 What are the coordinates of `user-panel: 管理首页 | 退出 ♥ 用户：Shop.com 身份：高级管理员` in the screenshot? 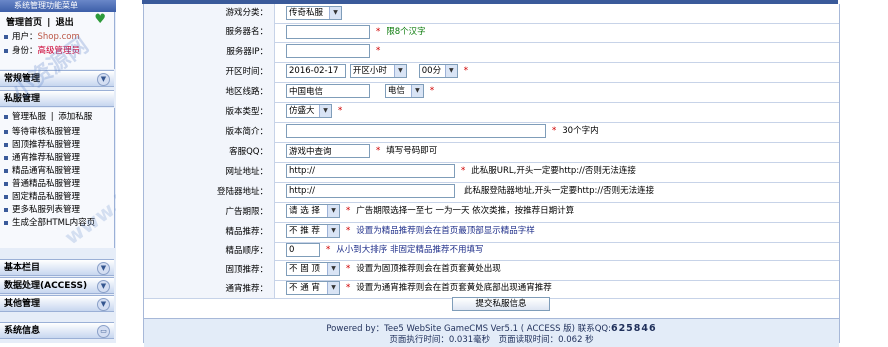 It's located at (57, 40).